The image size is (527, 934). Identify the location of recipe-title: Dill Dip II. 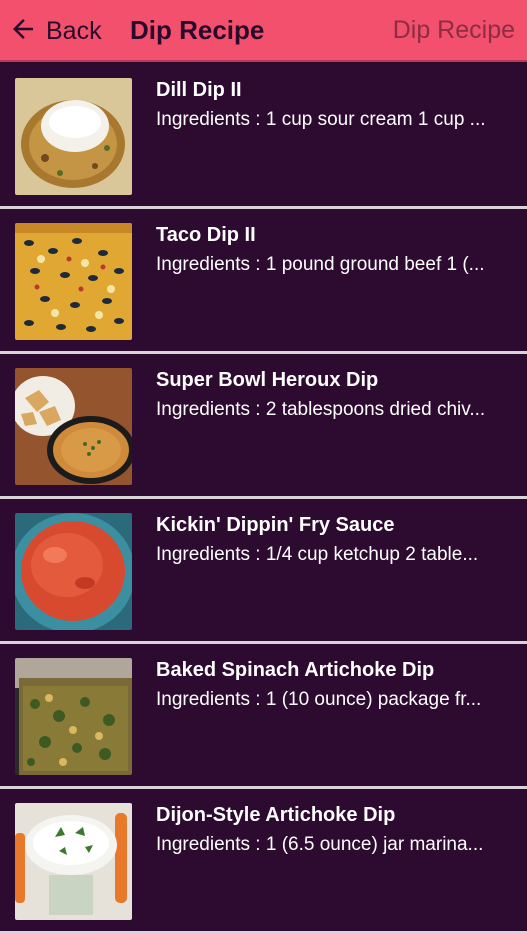
(199, 90).